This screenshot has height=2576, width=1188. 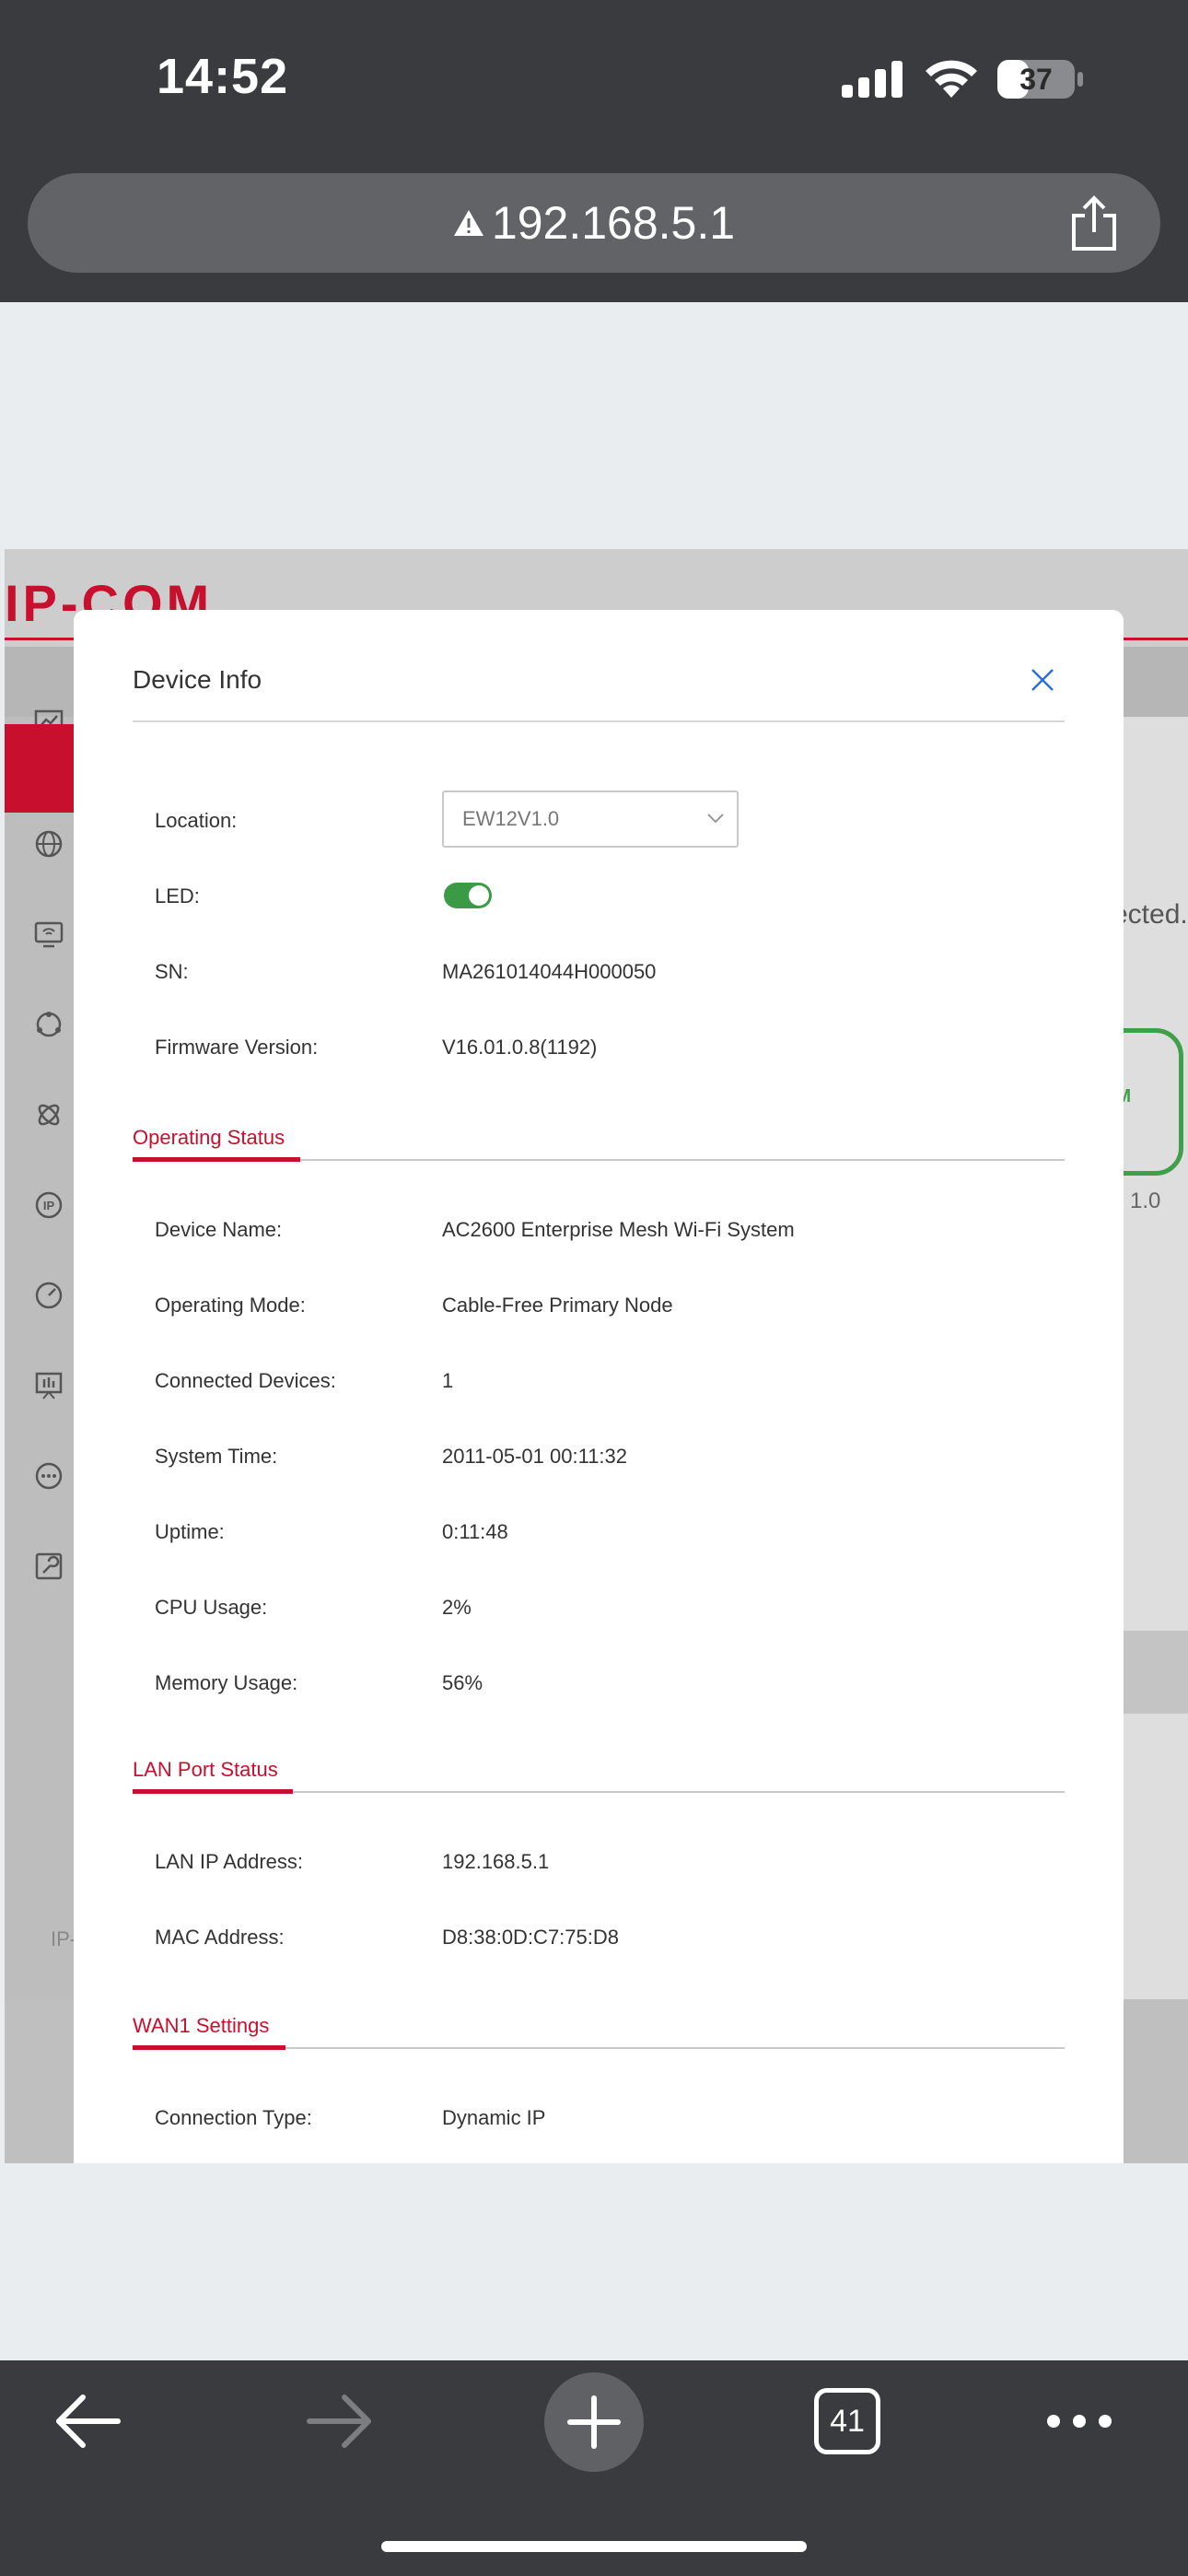 I want to click on title-divider, so click(x=599, y=721).